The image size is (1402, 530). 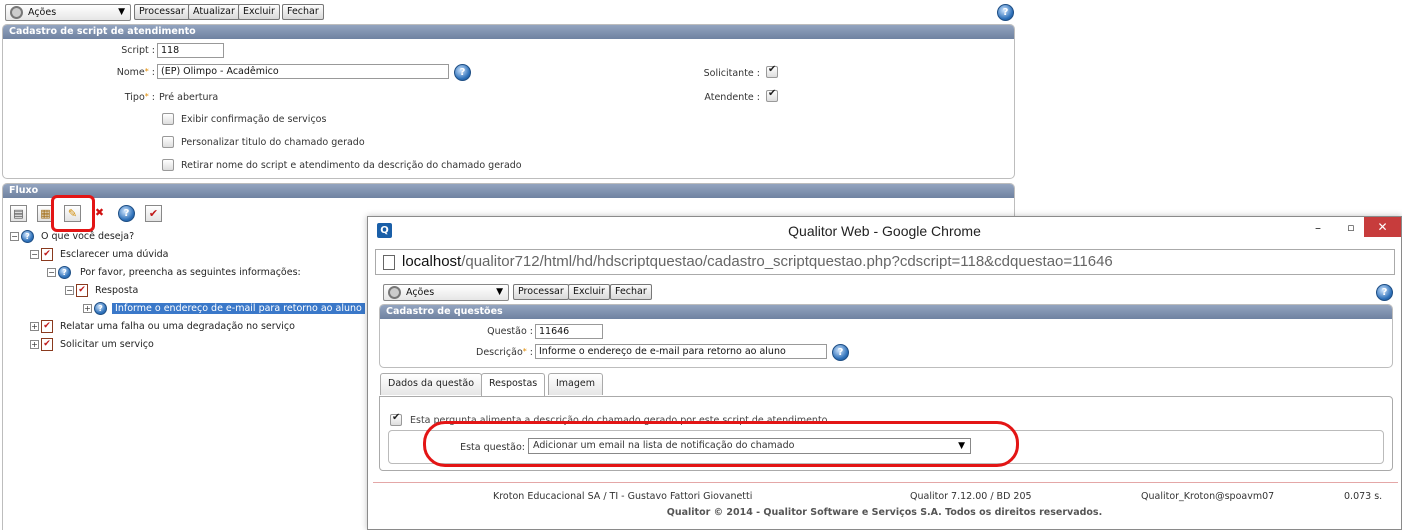 What do you see at coordinates (772, 95) in the screenshot?
I see `atendente-checkbox` at bounding box center [772, 95].